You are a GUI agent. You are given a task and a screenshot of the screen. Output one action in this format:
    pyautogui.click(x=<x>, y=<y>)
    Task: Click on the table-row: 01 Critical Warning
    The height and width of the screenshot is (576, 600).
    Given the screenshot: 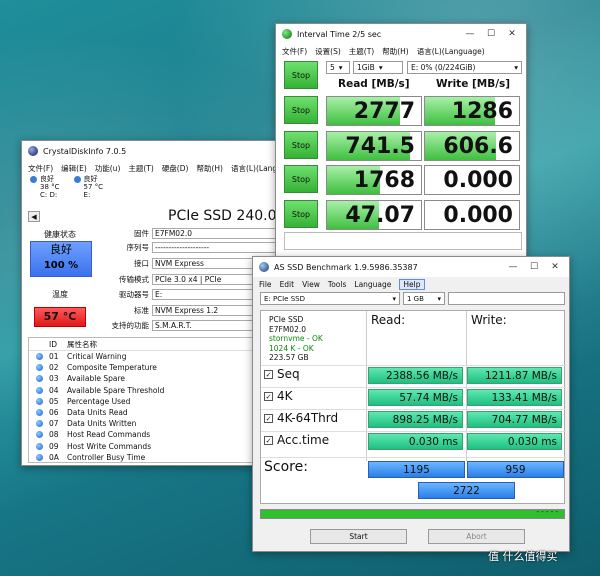 What is the action you would take?
    pyautogui.click(x=153, y=356)
    